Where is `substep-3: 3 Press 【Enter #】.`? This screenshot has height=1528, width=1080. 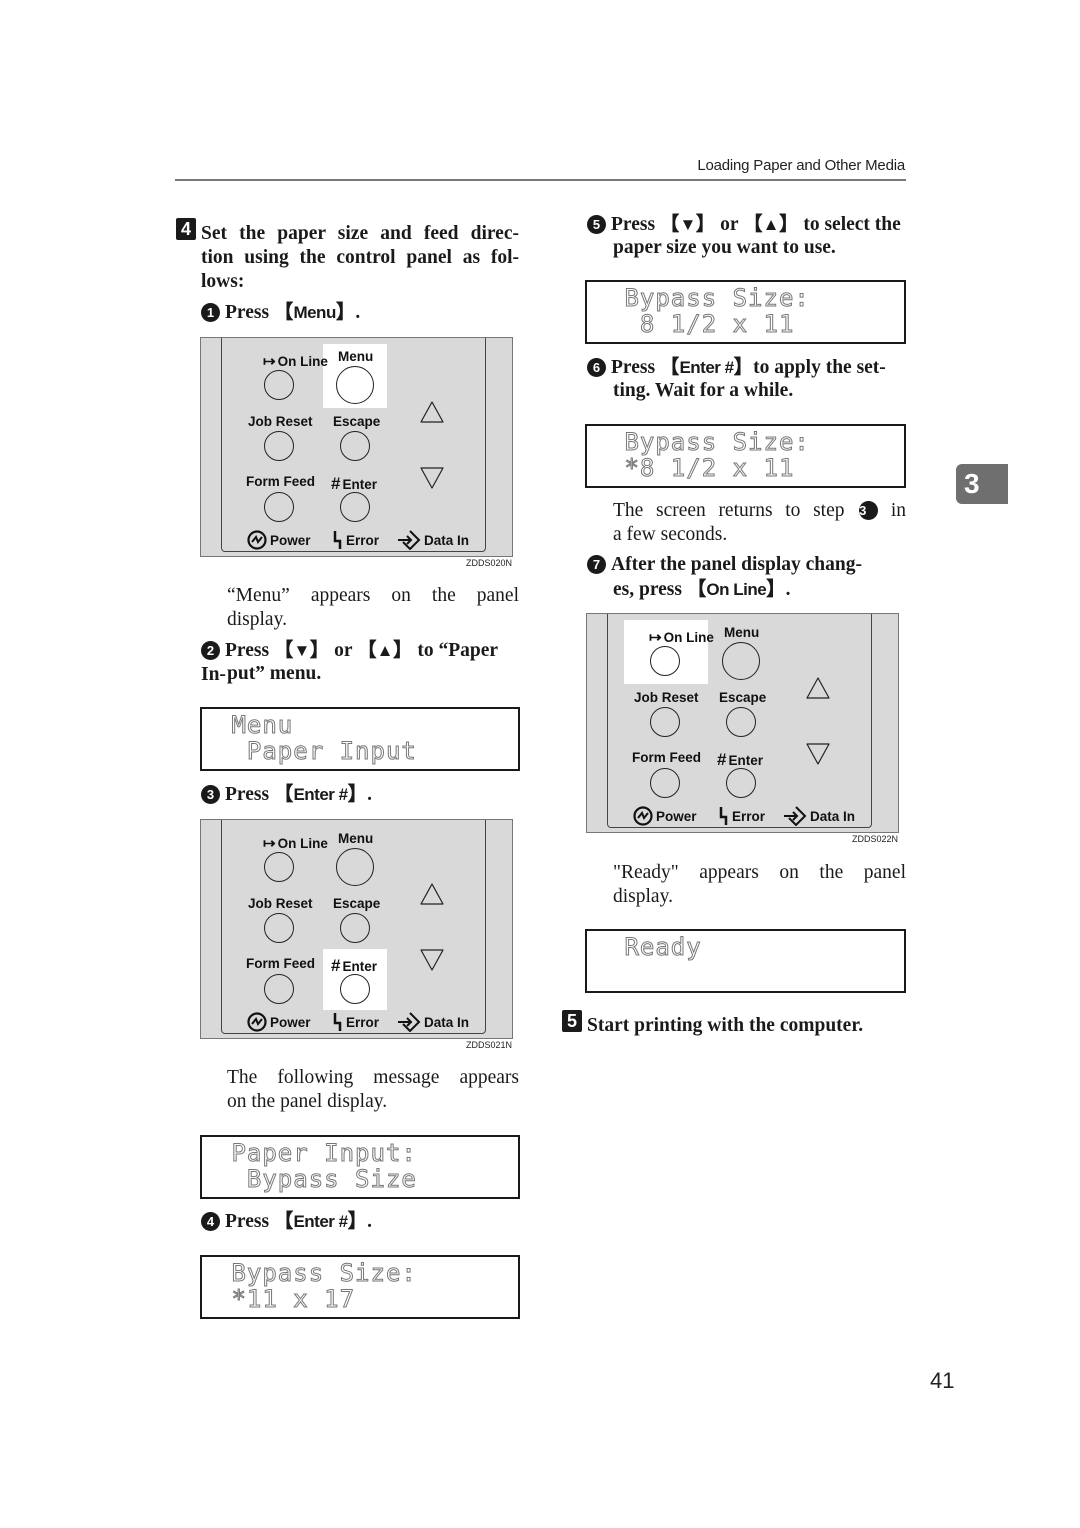
substep-3: 3 Press 【Enter #】. is located at coordinates (286, 794).